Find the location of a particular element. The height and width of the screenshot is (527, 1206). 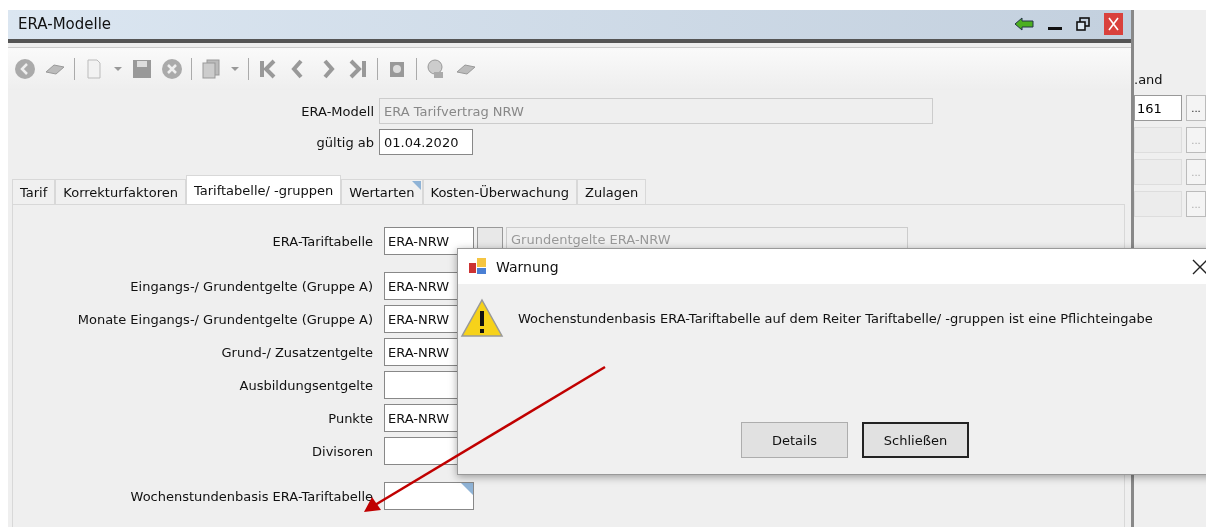

field-label: Wochenstundenbasis ERA-Tariftabelle is located at coordinates (251, 496).